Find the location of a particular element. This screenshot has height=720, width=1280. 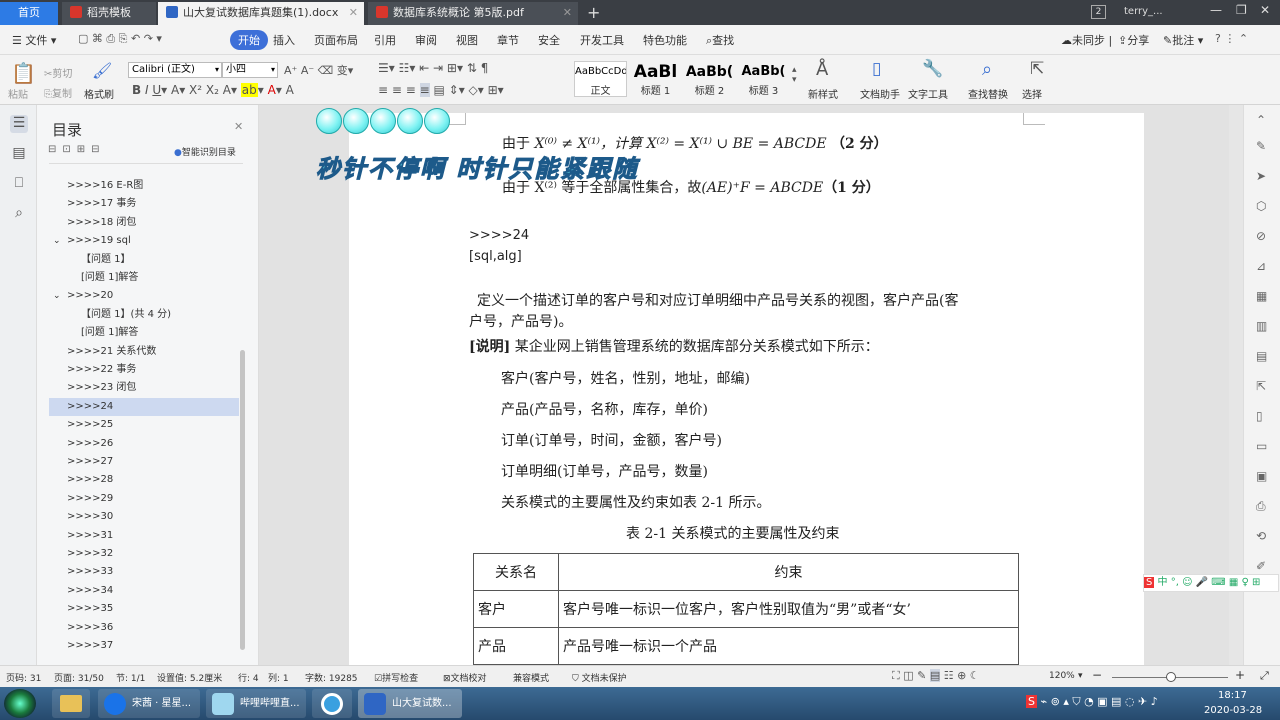

proofread-button: ⊠文档校对 is located at coordinates (465, 677).